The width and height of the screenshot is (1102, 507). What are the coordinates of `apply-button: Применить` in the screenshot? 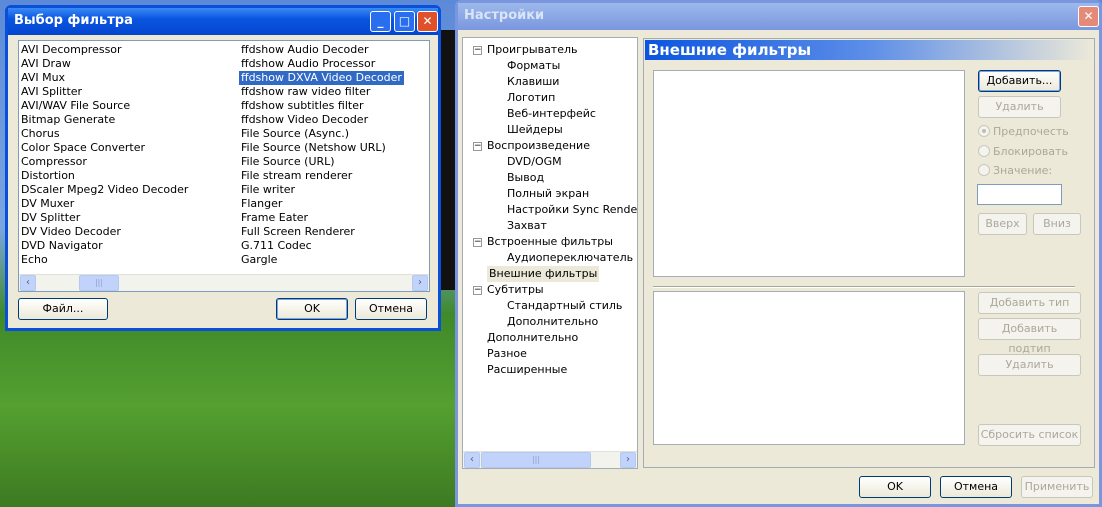 It's located at (1057, 487).